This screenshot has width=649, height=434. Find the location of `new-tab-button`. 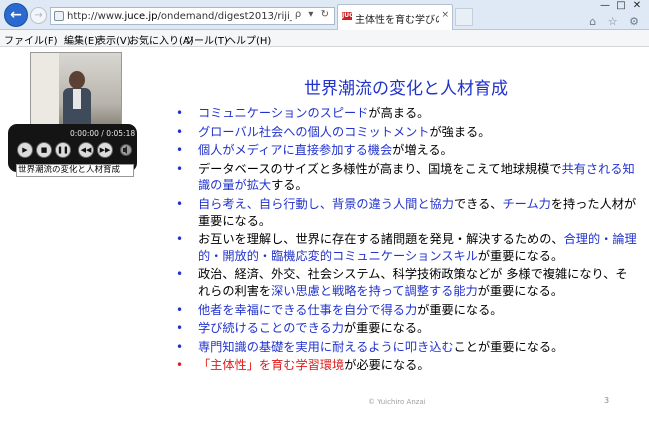

new-tab-button is located at coordinates (464, 17).